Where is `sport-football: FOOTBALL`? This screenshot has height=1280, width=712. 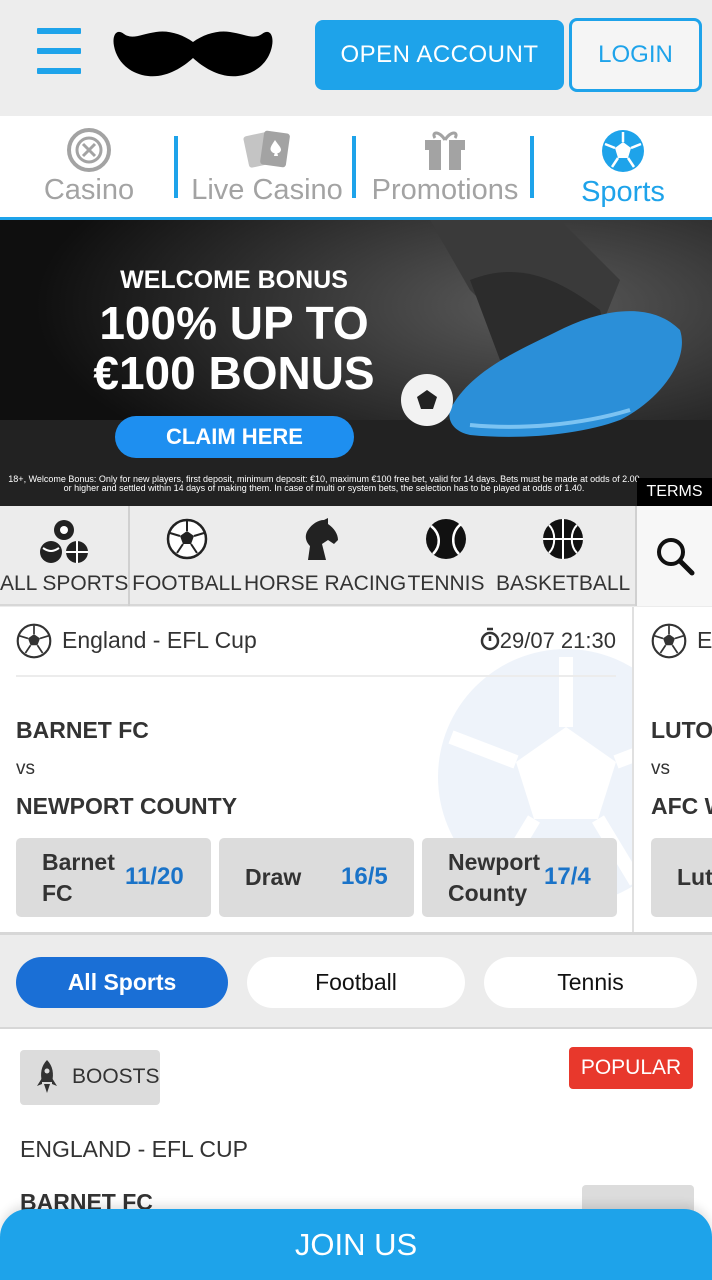 sport-football: FOOTBALL is located at coordinates (187, 556).